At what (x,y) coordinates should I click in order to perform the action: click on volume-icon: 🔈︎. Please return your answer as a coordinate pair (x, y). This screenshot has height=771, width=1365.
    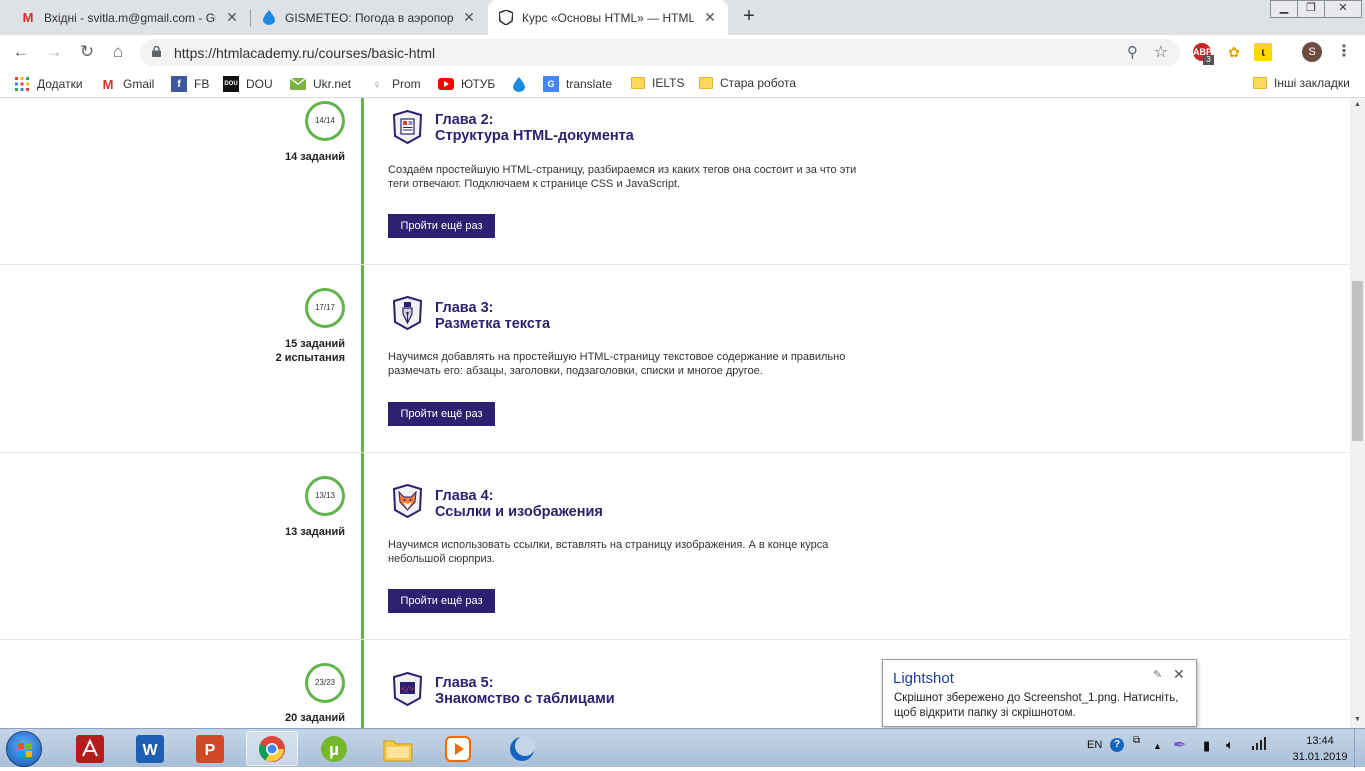
    Looking at the image, I should click on (1230, 745).